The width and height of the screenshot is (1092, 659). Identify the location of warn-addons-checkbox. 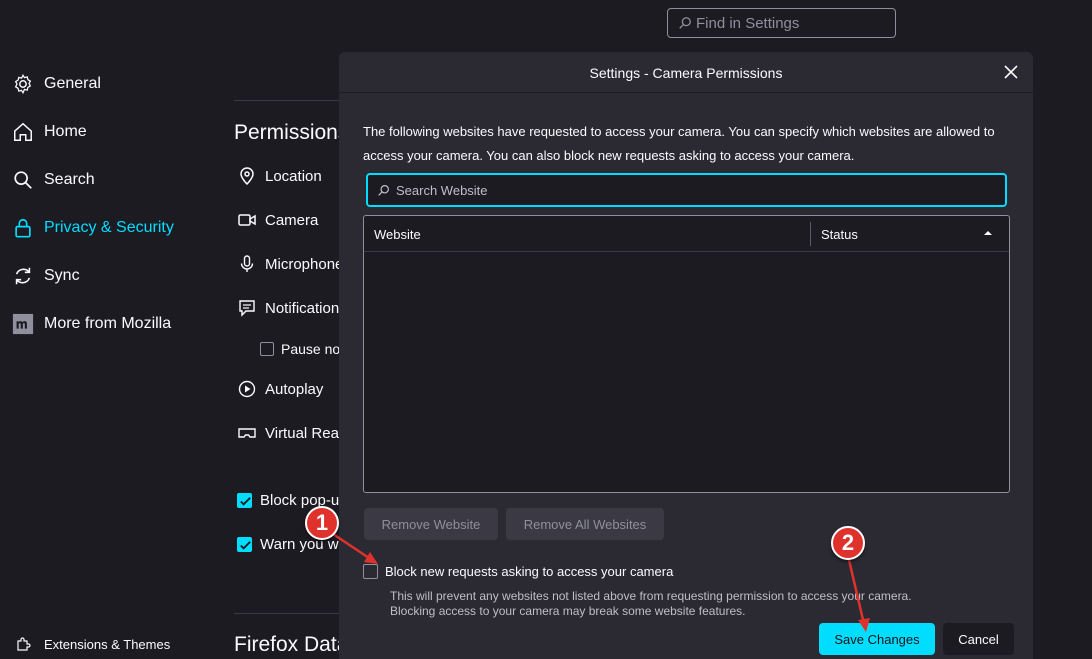
(244, 544).